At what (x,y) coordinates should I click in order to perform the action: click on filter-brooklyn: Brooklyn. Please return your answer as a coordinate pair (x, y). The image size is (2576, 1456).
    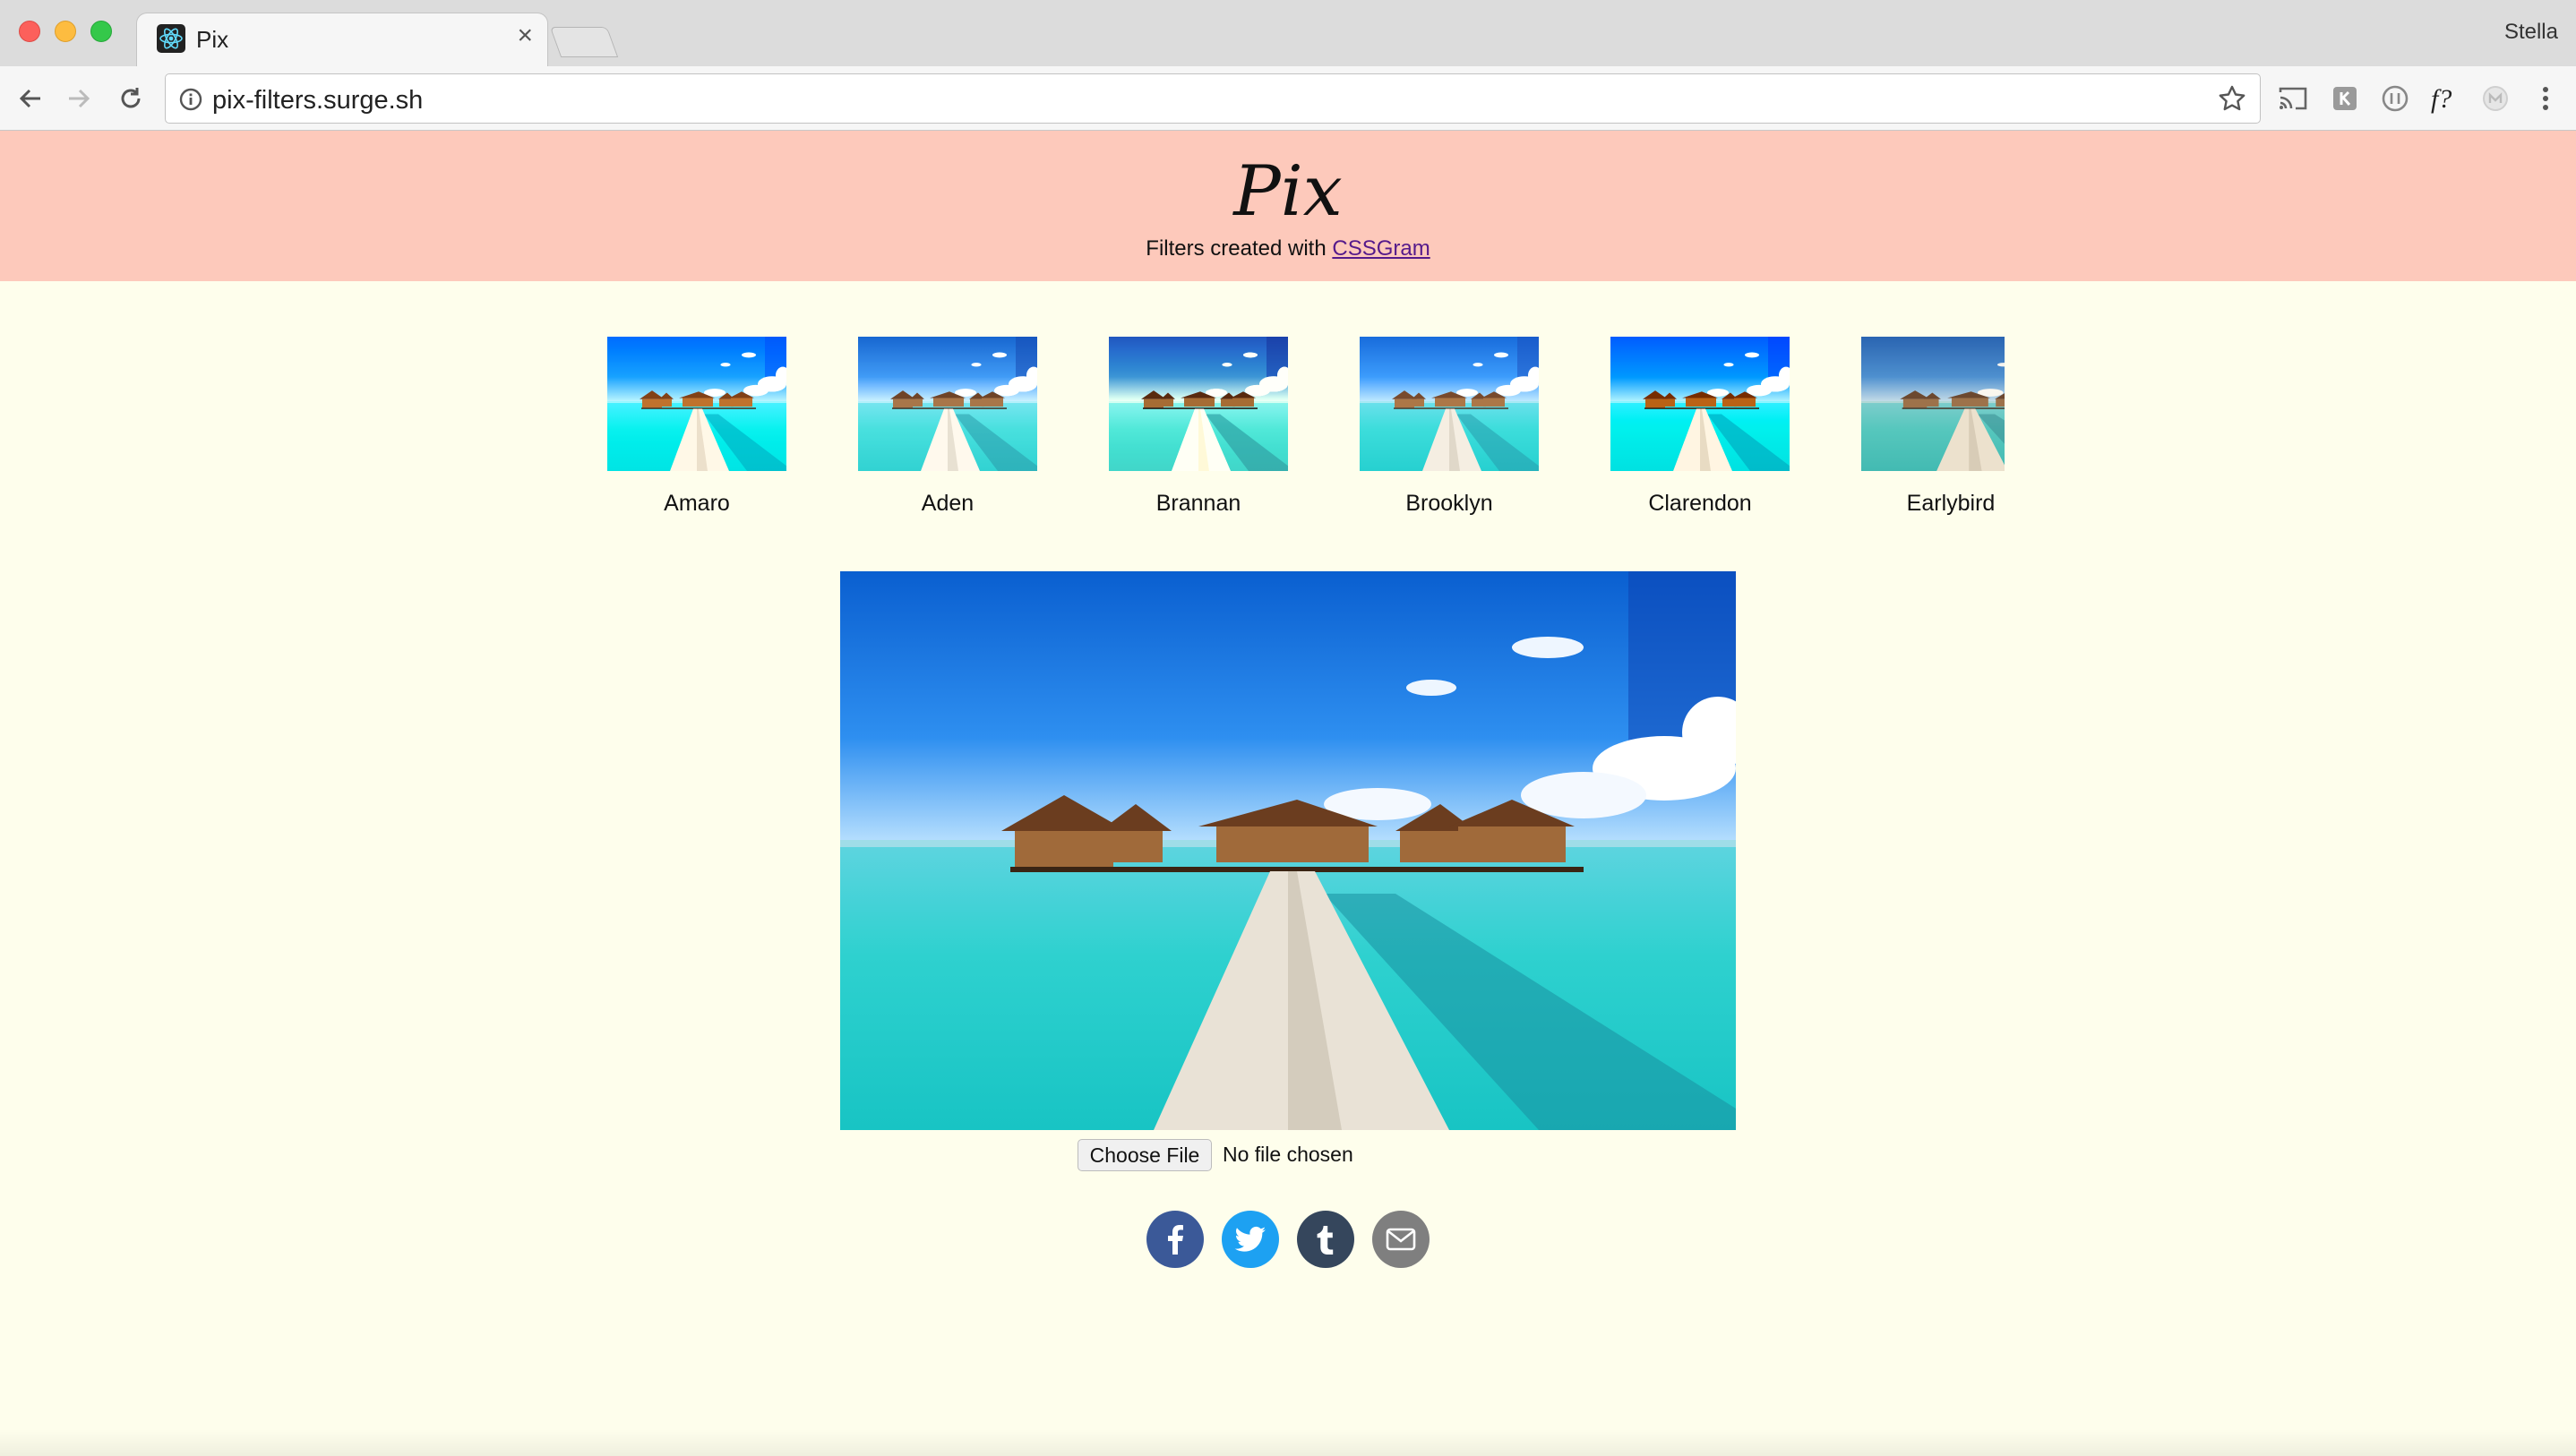
    Looking at the image, I should click on (1449, 427).